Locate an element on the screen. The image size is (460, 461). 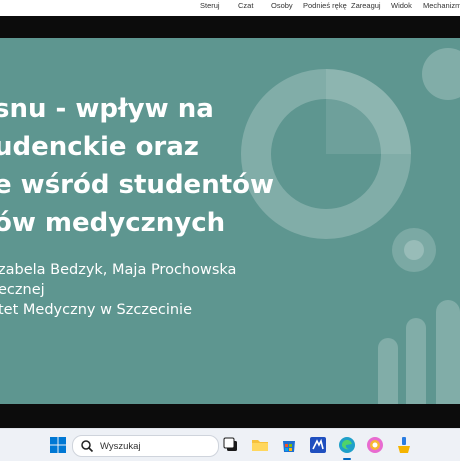
donut-segment is located at coordinates (368, 111).